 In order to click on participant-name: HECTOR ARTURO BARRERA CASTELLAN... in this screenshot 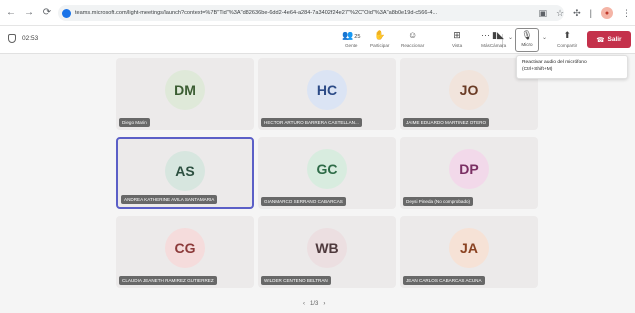, I will do `click(311, 122)`.